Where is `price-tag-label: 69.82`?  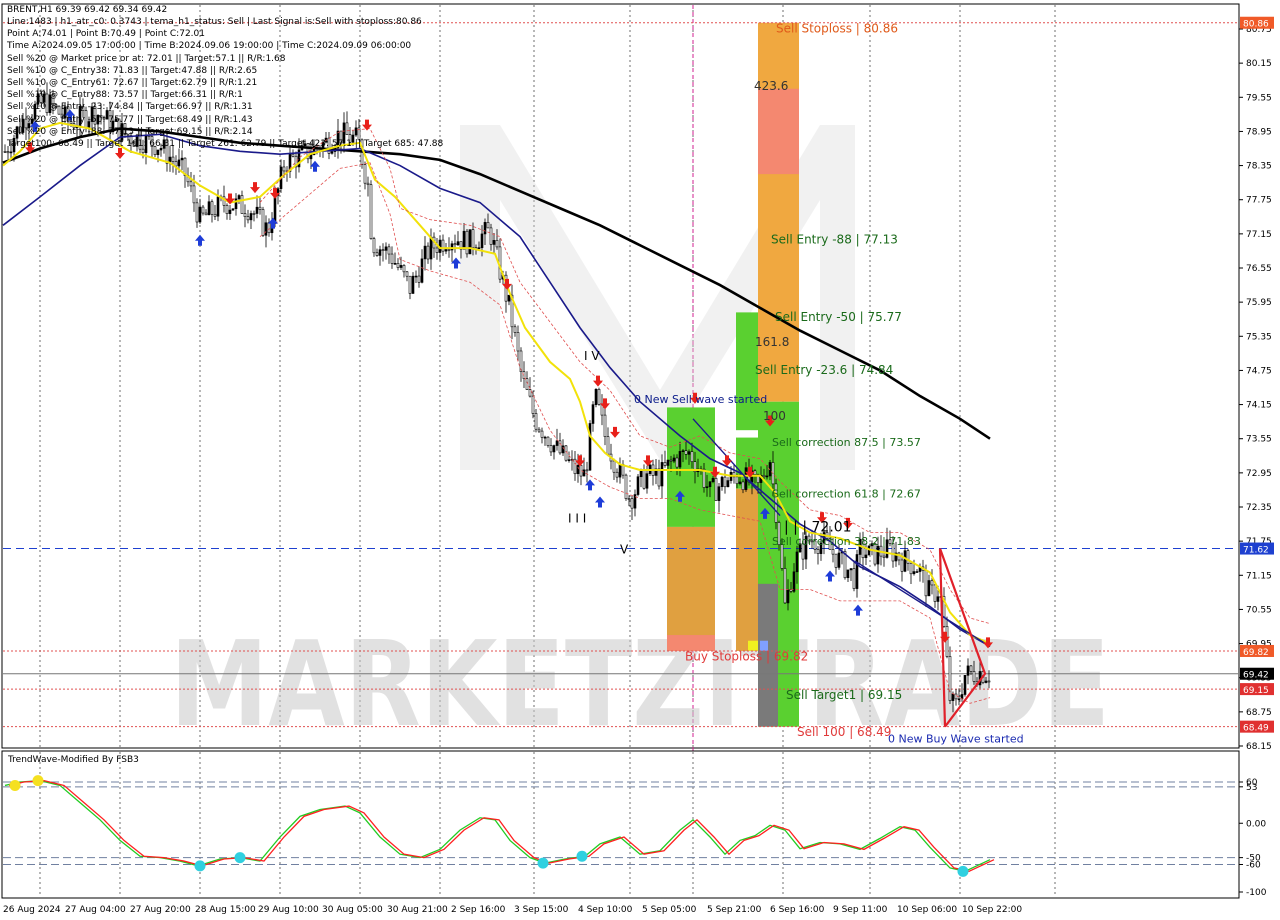 price-tag-label: 69.82 is located at coordinates (1256, 653).